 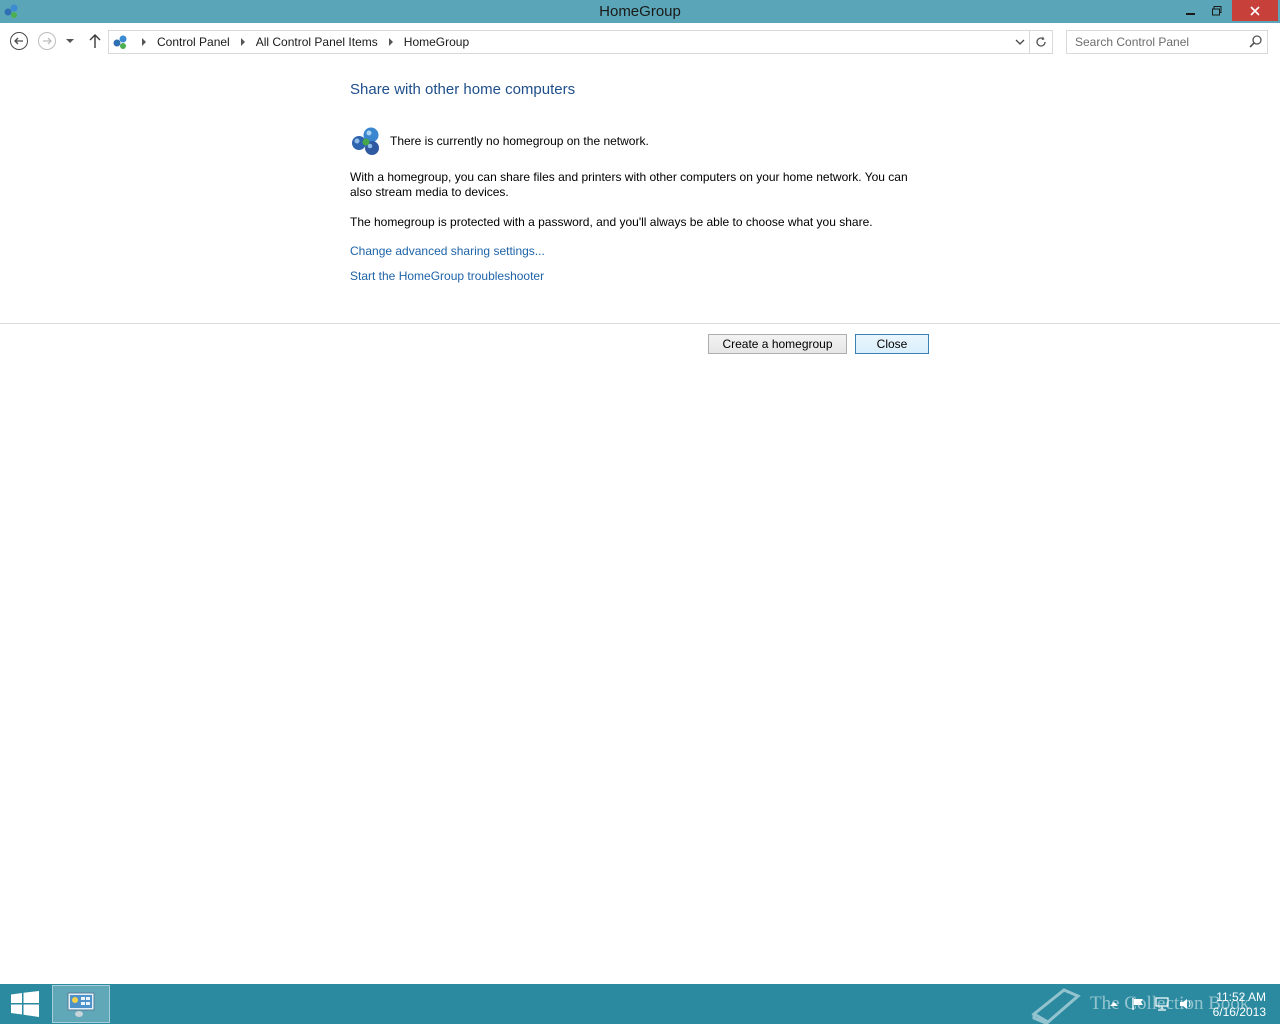 I want to click on taskbar-control-panel, so click(x=81, y=1004).